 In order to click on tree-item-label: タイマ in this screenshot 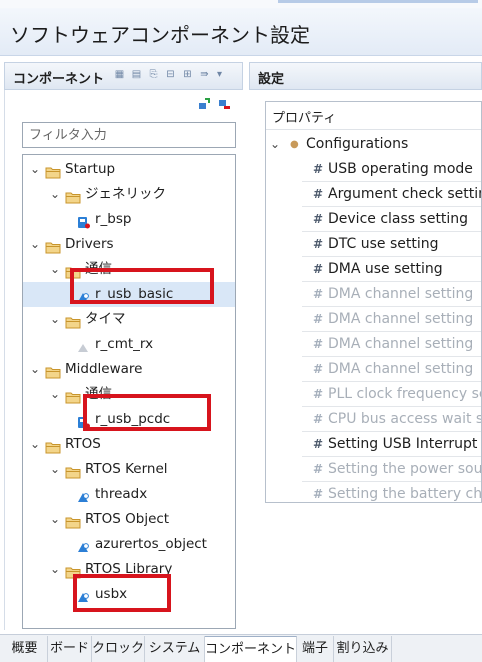, I will do `click(105, 319)`.